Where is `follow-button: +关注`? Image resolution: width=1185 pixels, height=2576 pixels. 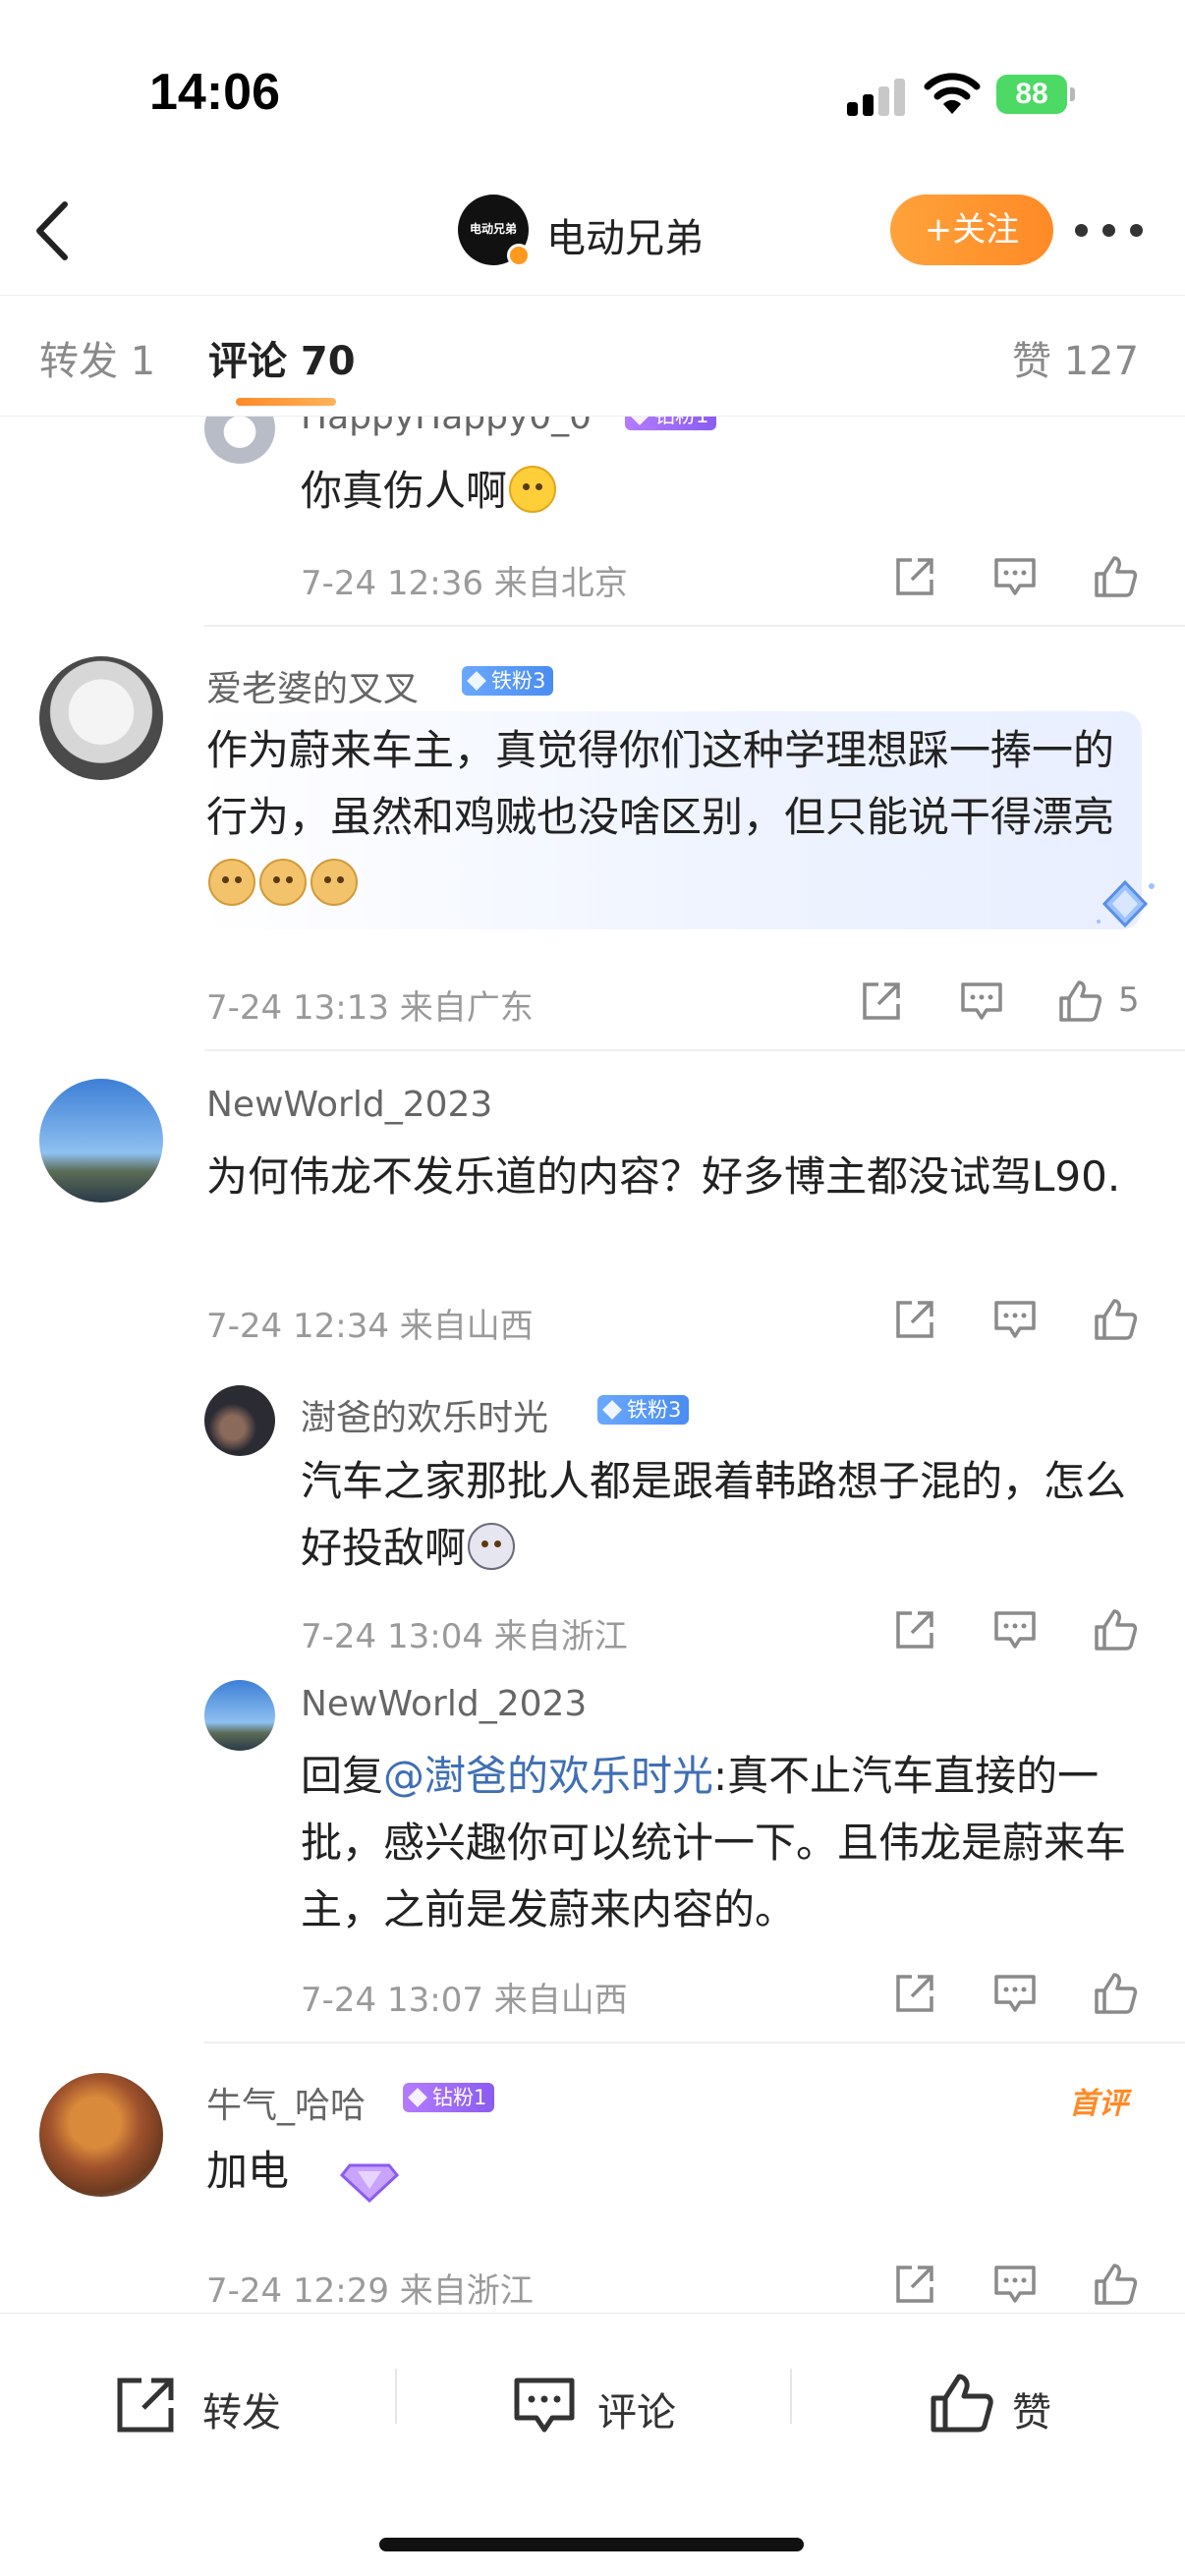
follow-button: +关注 is located at coordinates (972, 230).